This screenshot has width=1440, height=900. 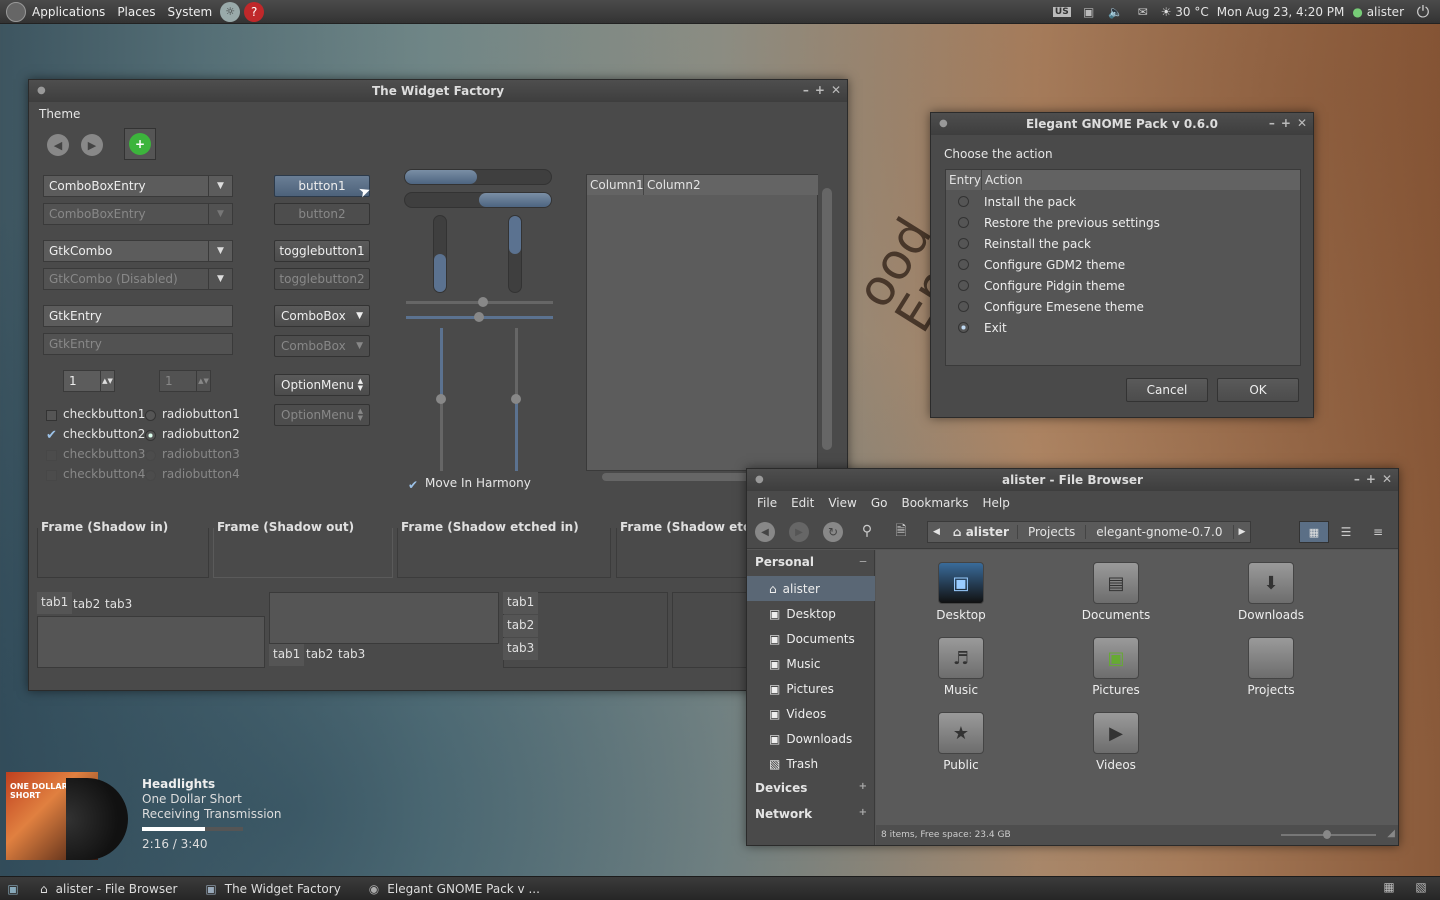 I want to click on tab-2-top: tab2, so click(x=86, y=605).